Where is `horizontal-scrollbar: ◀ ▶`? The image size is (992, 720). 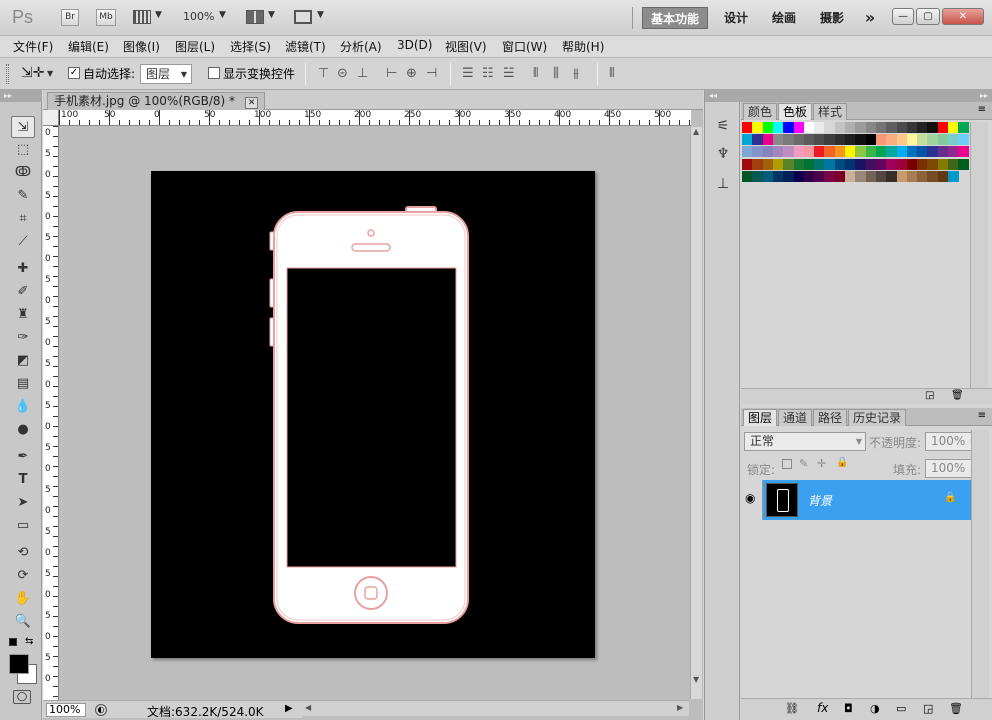
horizontal-scrollbar: ◀ ▶ is located at coordinates (496, 708).